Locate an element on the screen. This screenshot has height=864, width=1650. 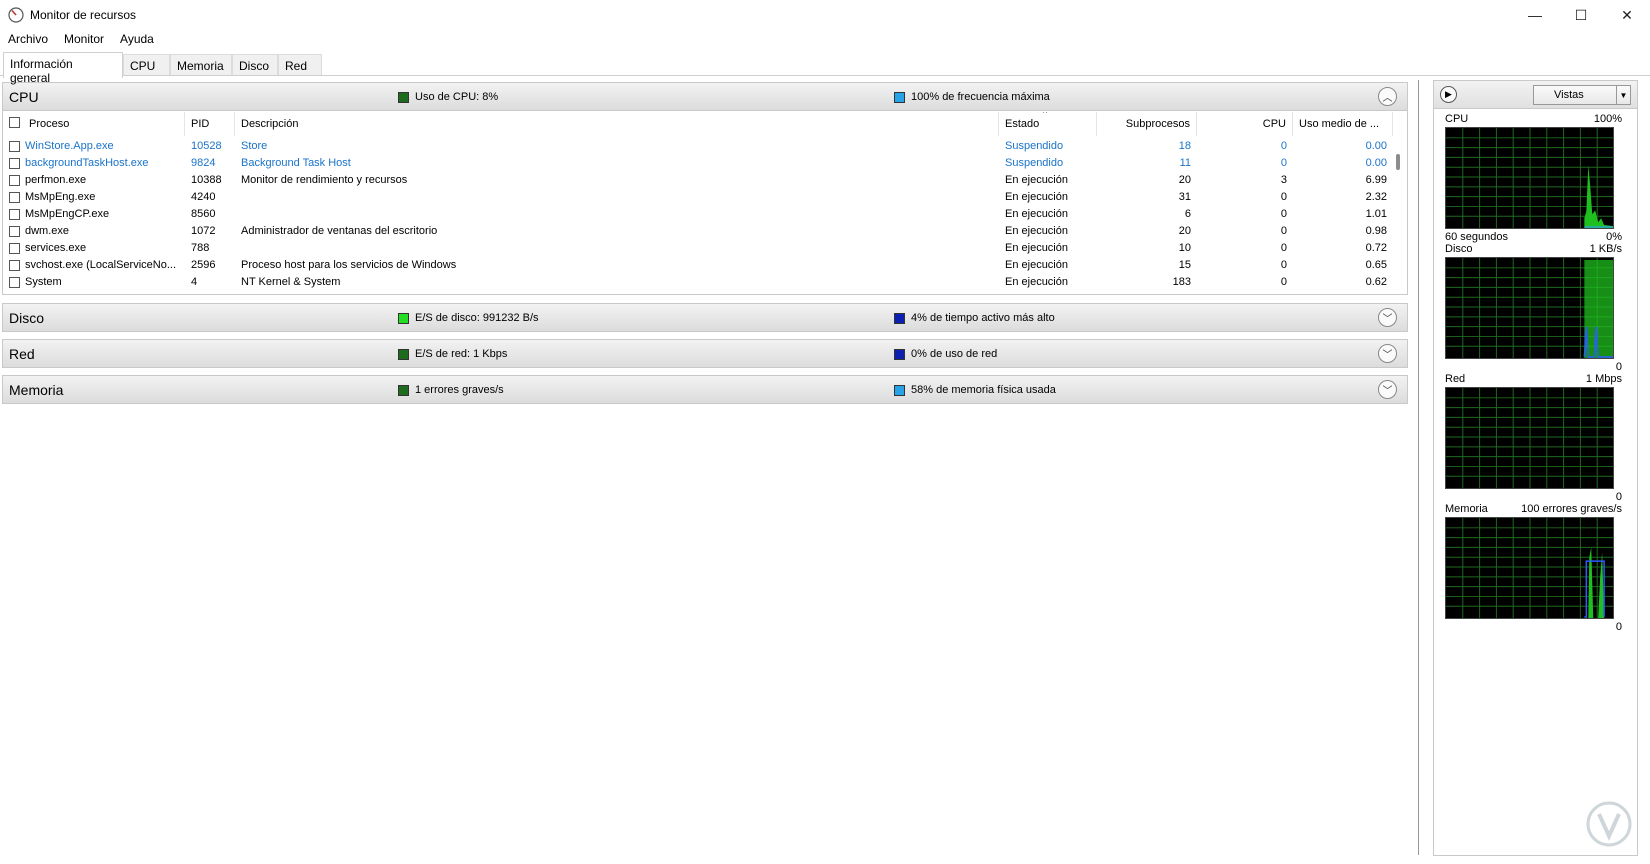
column-estado: Estado ^ is located at coordinates (1048, 124).